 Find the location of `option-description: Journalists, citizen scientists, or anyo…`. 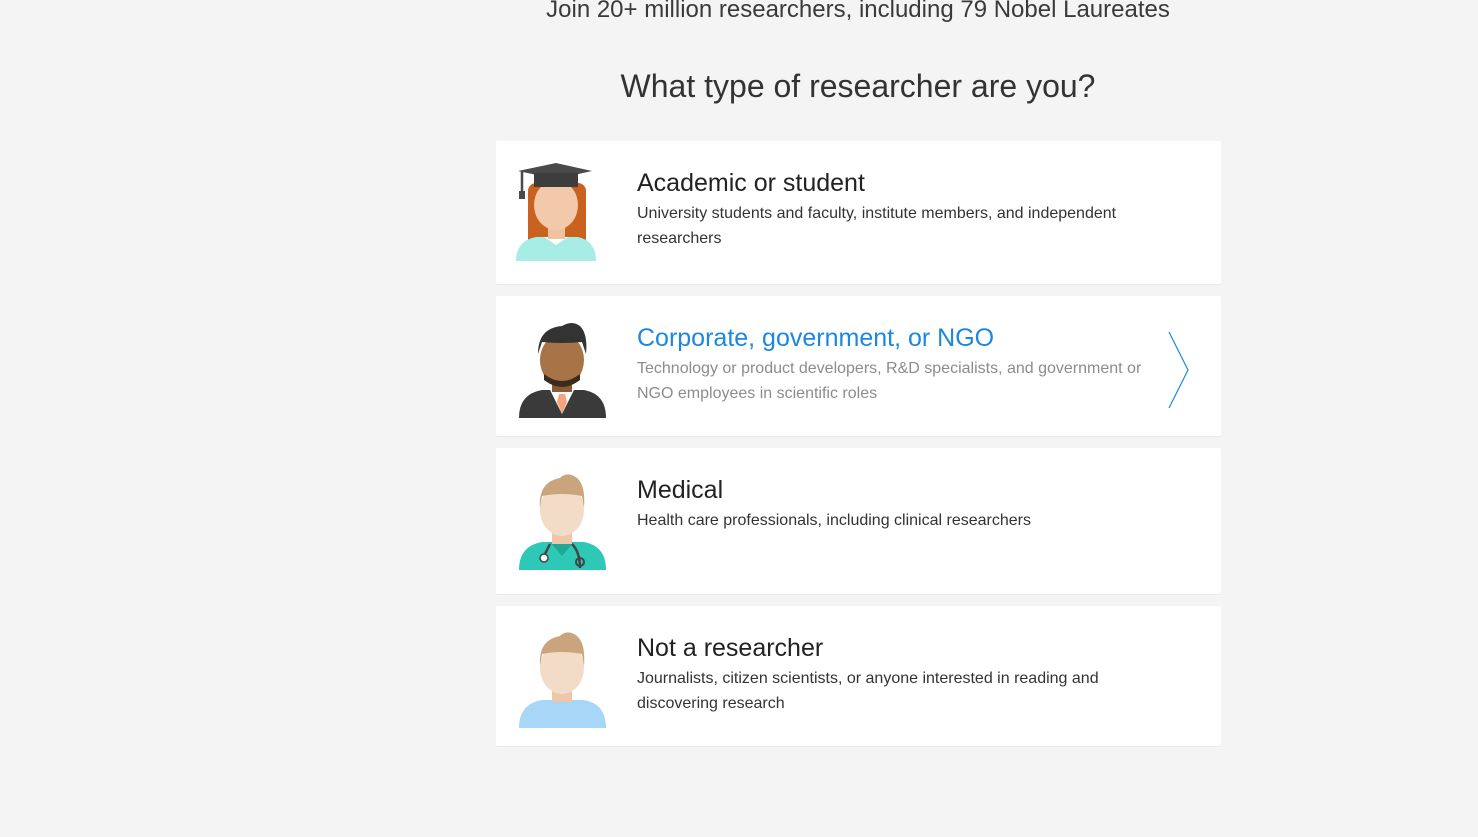

option-description: Journalists, citizen scientists, or anyo… is located at coordinates (868, 691).